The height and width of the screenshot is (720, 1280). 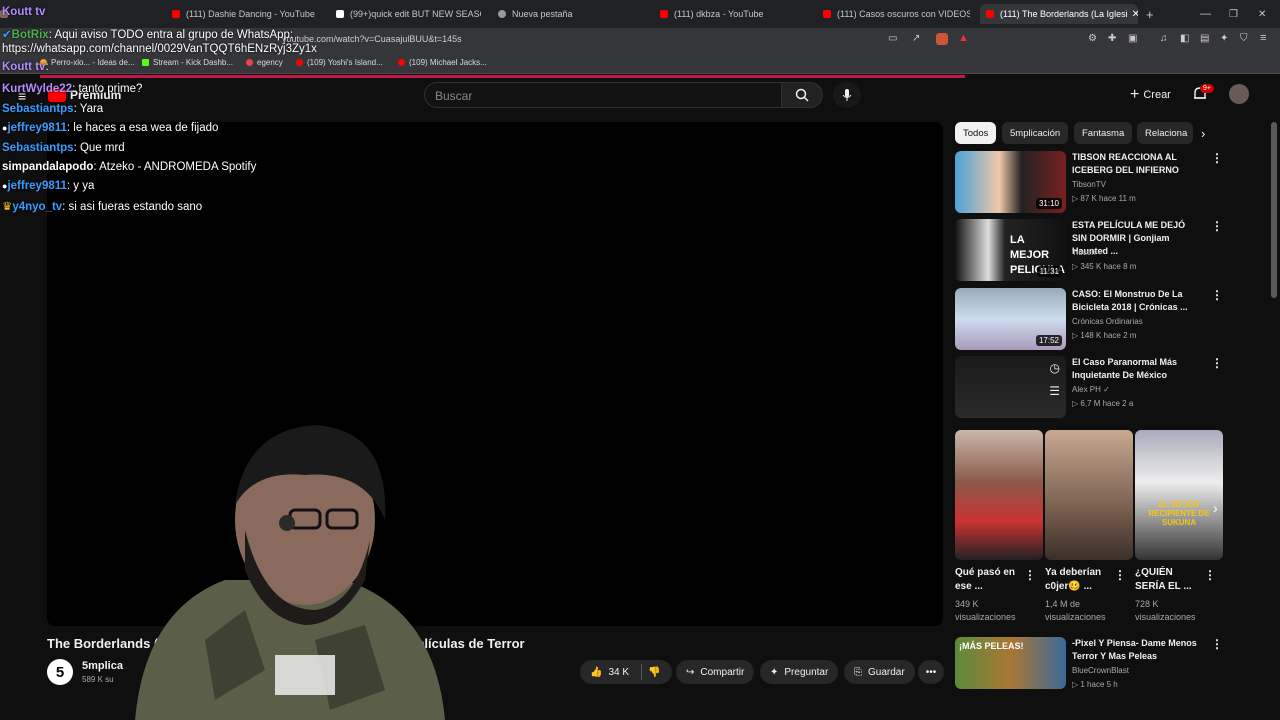 What do you see at coordinates (879, 672) in the screenshot?
I see `save-button: ⎘ Guardar` at bounding box center [879, 672].